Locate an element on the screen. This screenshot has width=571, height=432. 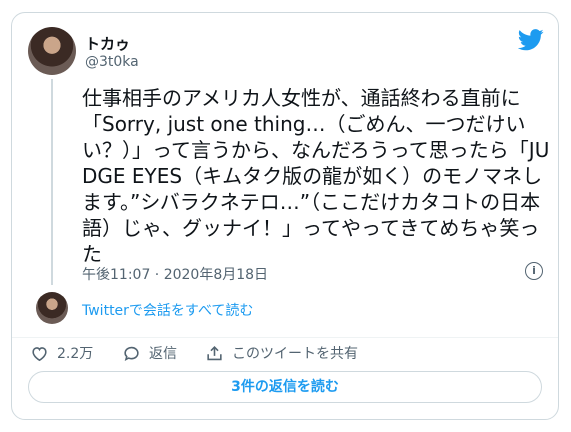
tweet-timestamp: 午後11:07 · 2020年8月18日 is located at coordinates (175, 274).